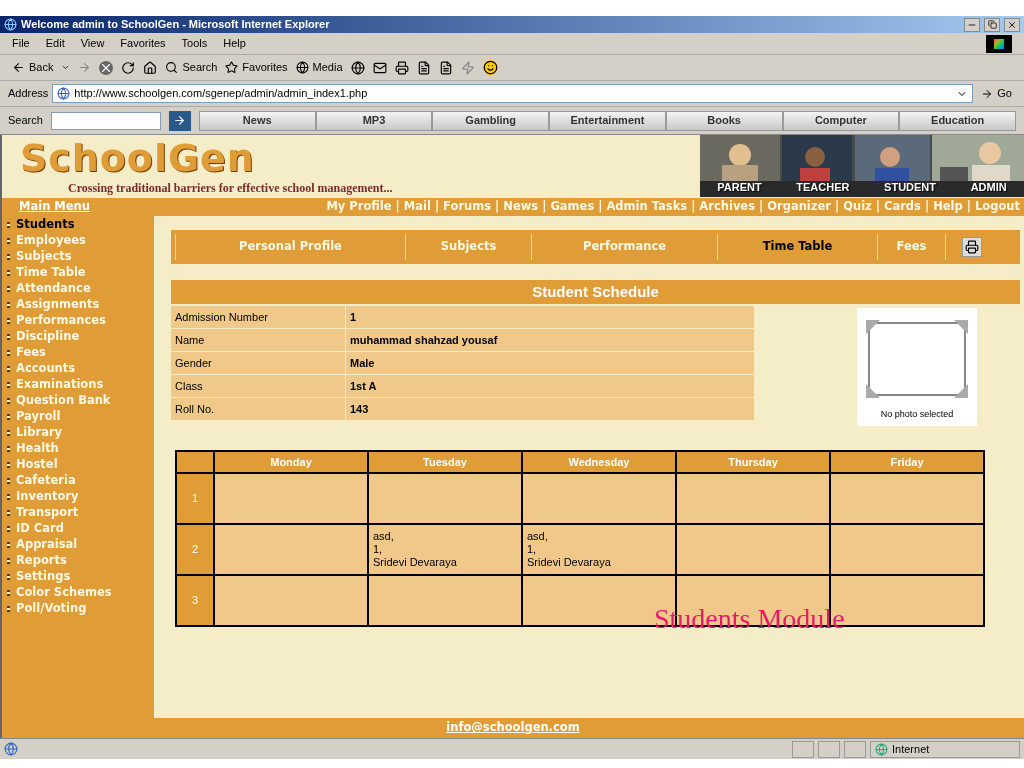 The width and height of the screenshot is (1024, 768). I want to click on search-category-tab: Entertainment, so click(607, 120).